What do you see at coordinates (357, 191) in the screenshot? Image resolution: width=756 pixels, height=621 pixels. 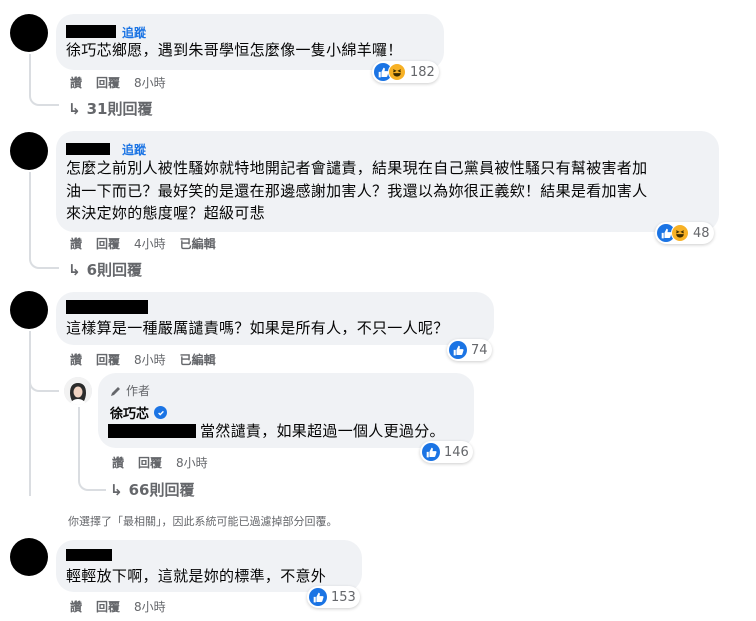 I see `comment-text-line-2: 油一下而已？最好笑的是還在那邊感謝加害人？我還以為妳很正義欸！結果是看加害人` at bounding box center [357, 191].